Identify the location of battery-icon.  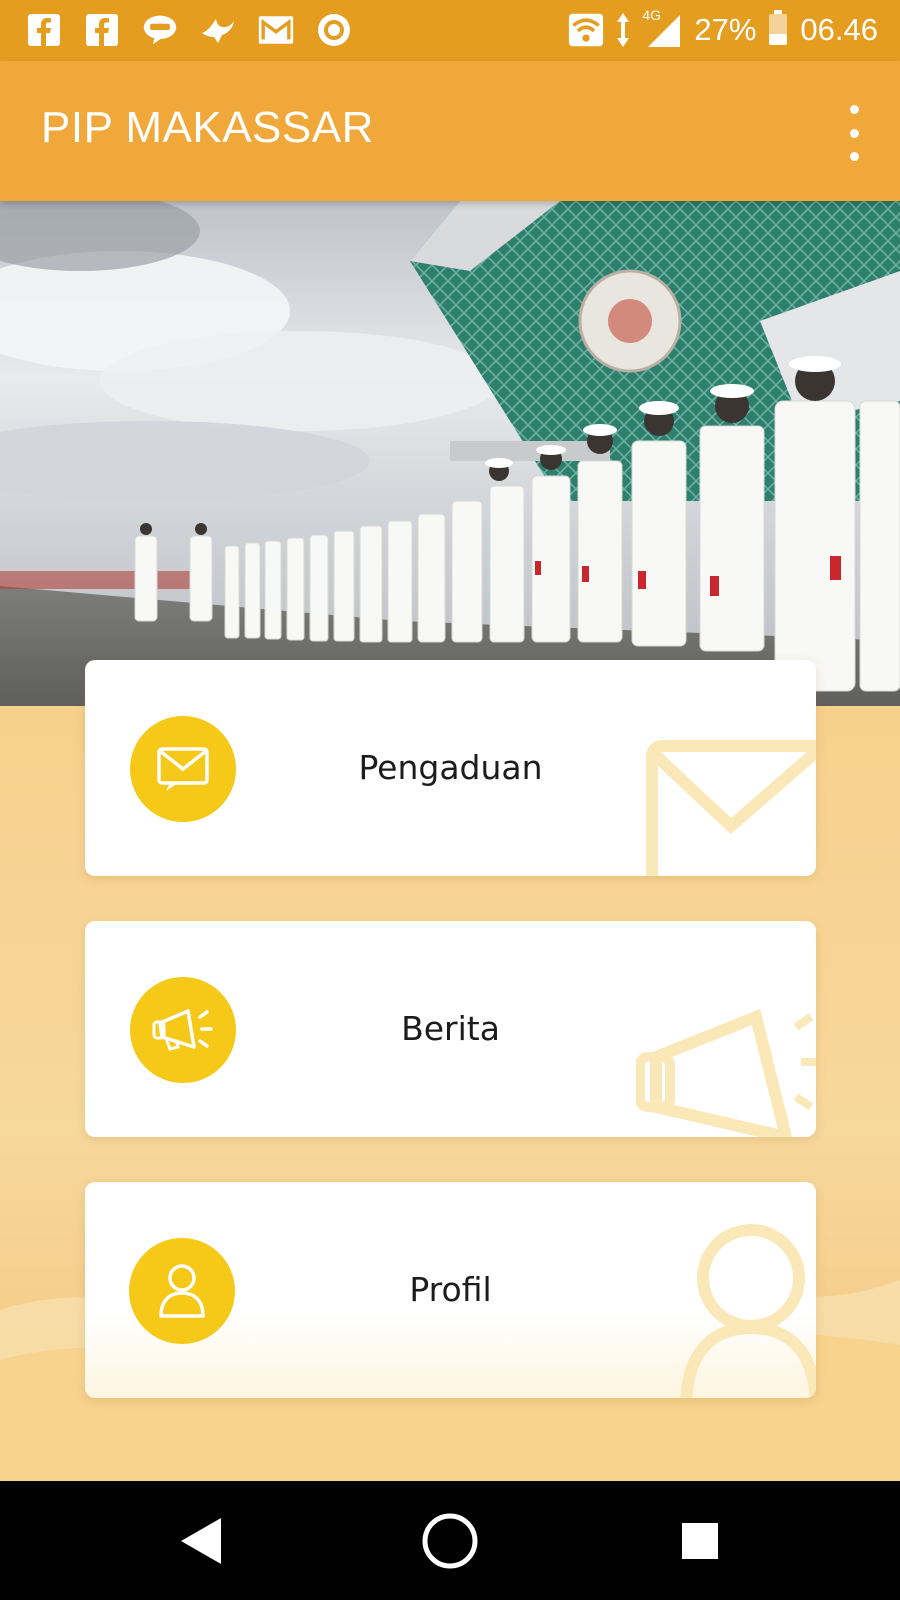
(778, 30).